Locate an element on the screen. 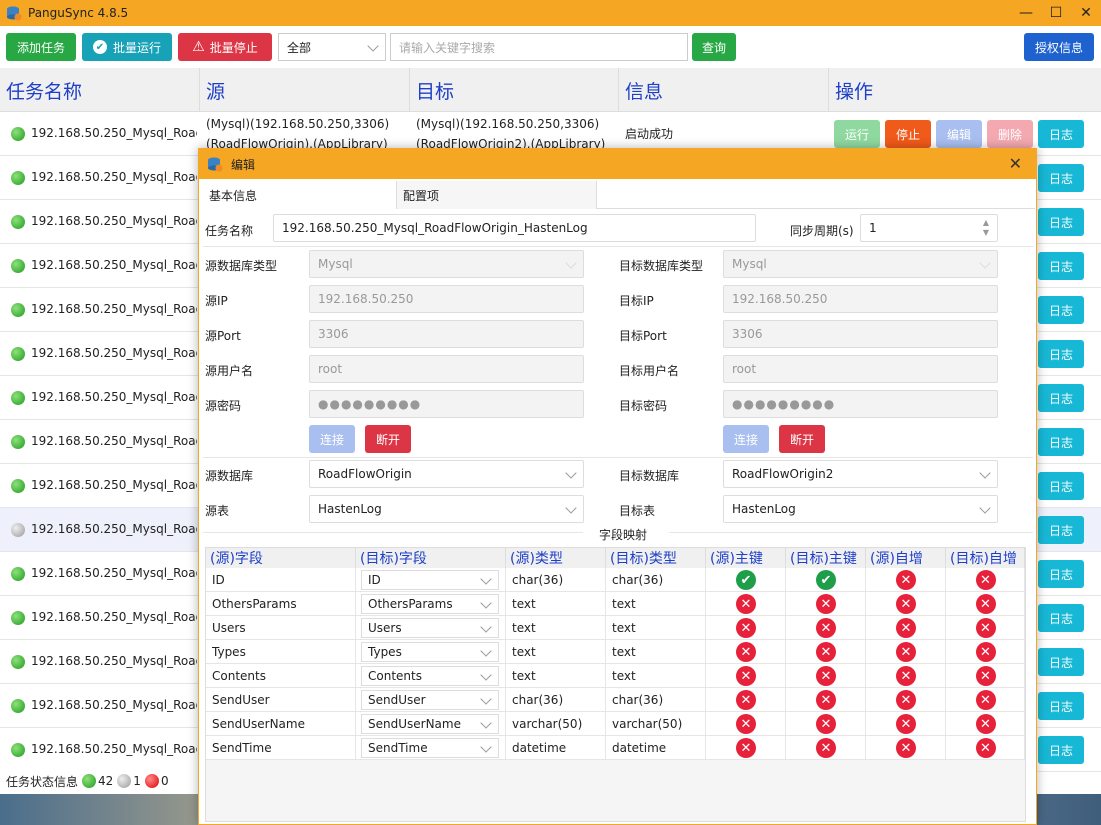 The width and height of the screenshot is (1101, 825). cross-icon: ✕ is located at coordinates (985, 652).